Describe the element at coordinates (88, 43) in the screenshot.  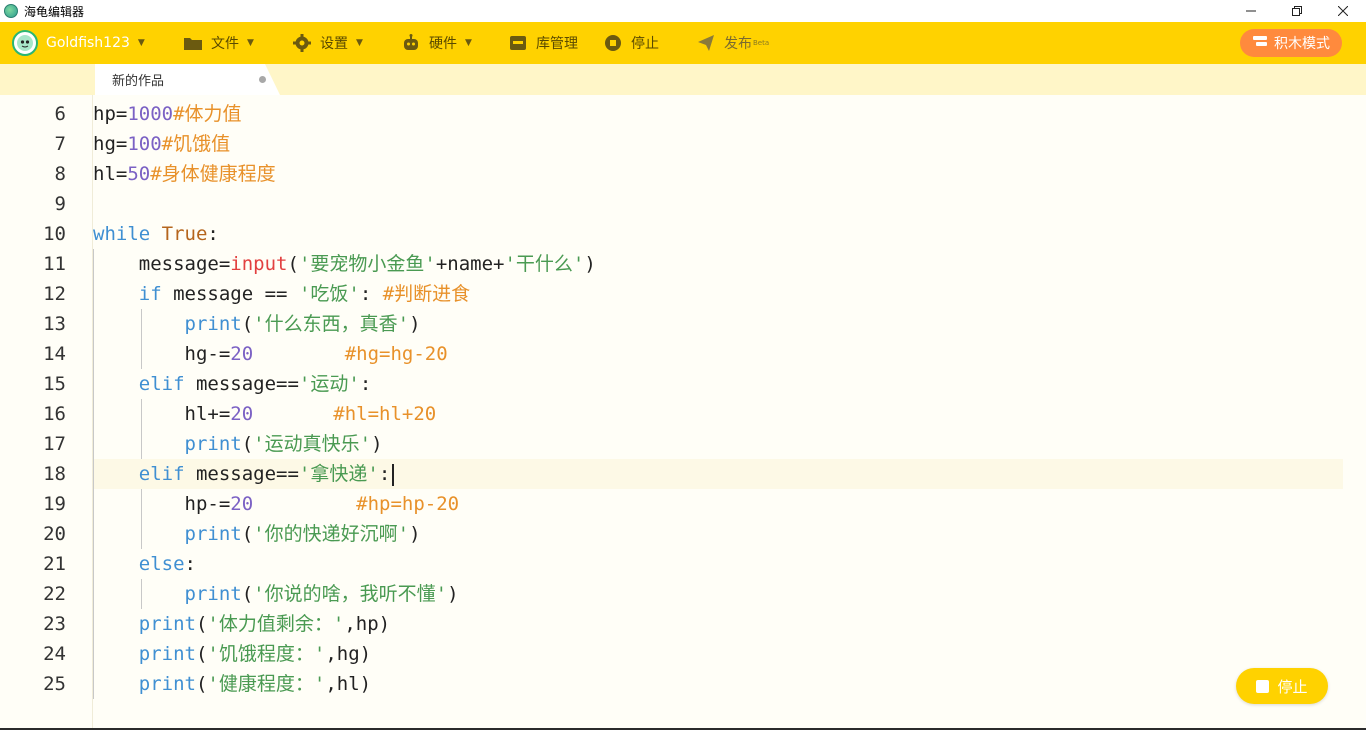
I see `user-name: Goldfish123` at that location.